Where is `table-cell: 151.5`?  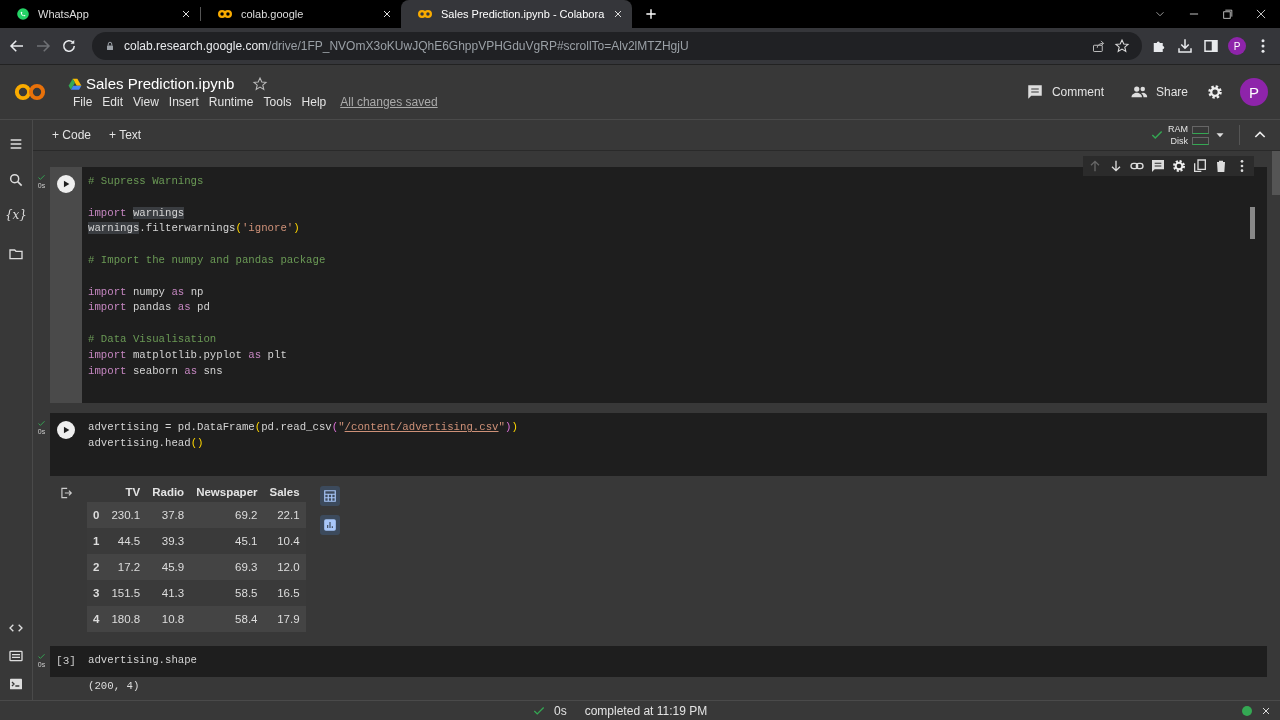
table-cell: 151.5 is located at coordinates (126, 592).